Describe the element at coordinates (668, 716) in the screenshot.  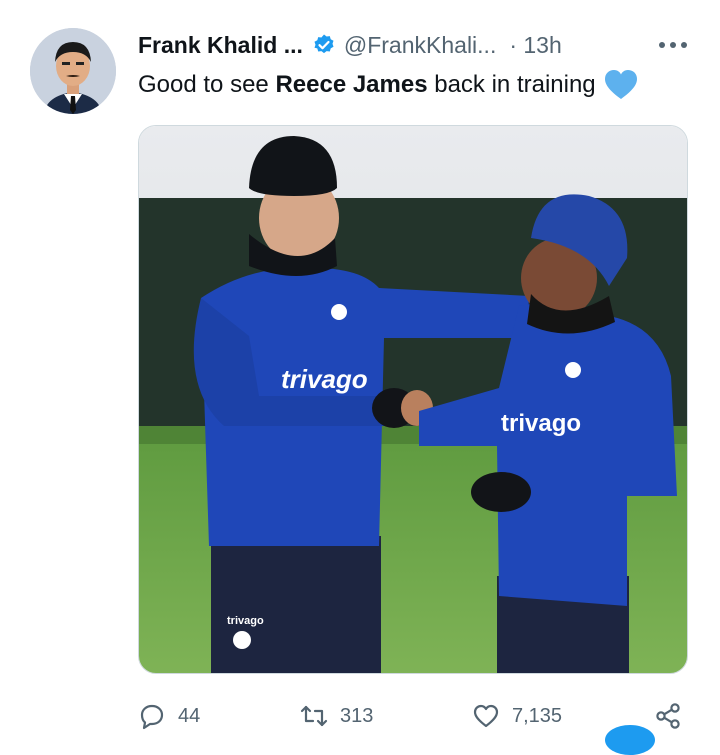
I see `share-icon` at that location.